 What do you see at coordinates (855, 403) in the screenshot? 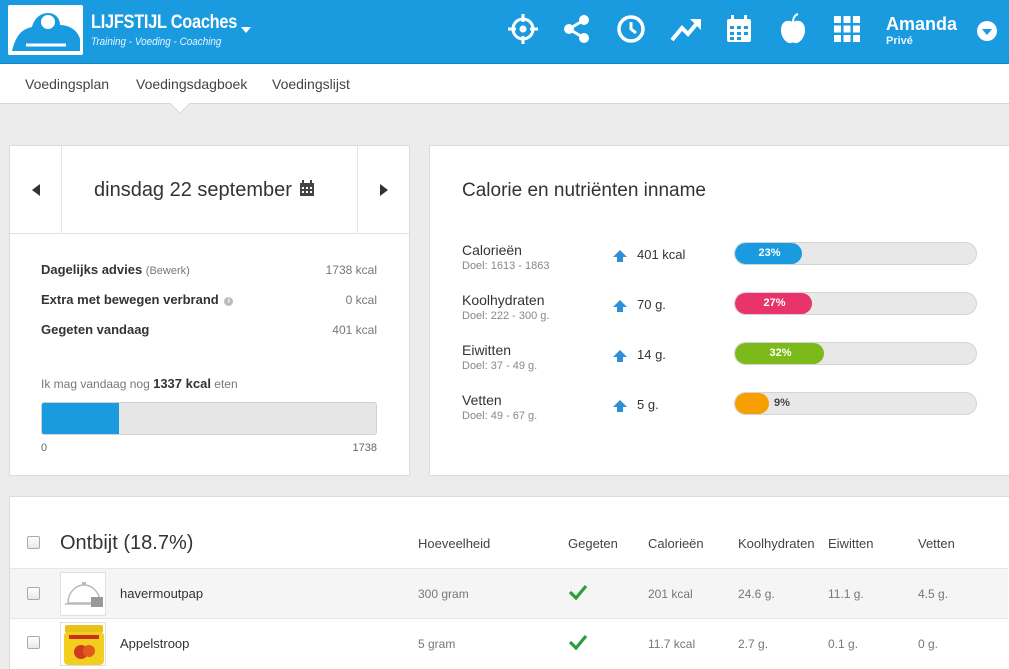
I see `nutrient-progress-bar: 9%` at bounding box center [855, 403].